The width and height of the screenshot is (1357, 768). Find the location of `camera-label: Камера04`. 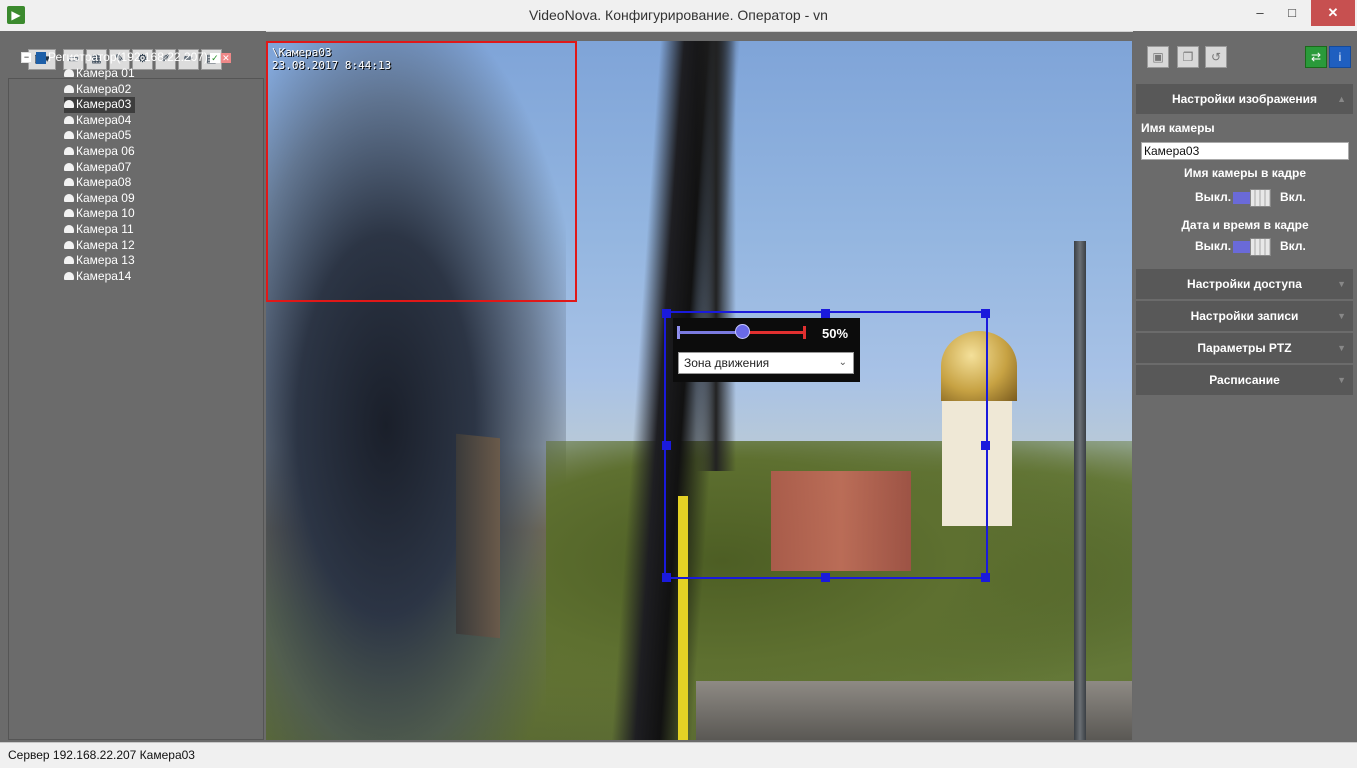

camera-label: Камера04 is located at coordinates (104, 119).